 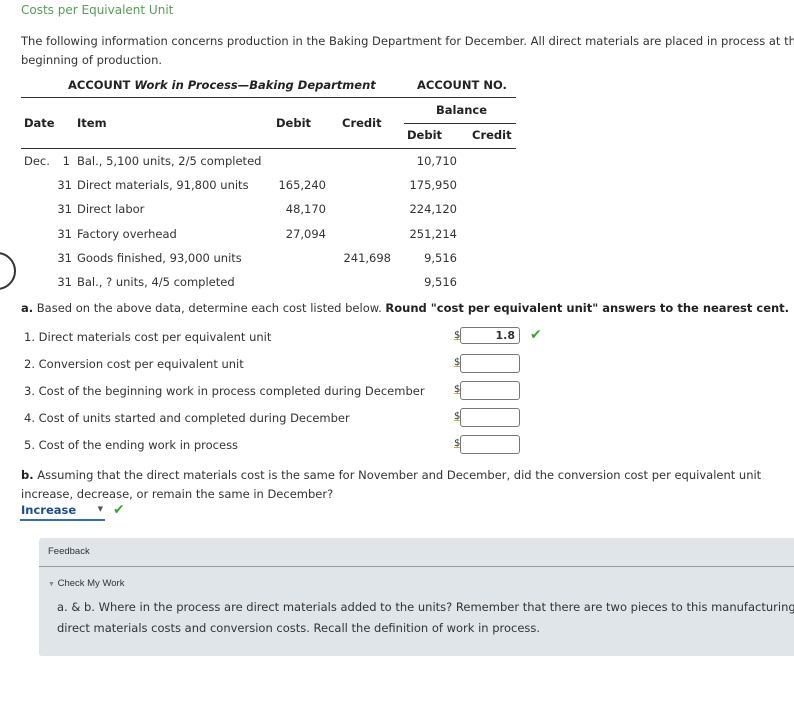 What do you see at coordinates (305, 234) in the screenshot?
I see `row-debit: 27,094` at bounding box center [305, 234].